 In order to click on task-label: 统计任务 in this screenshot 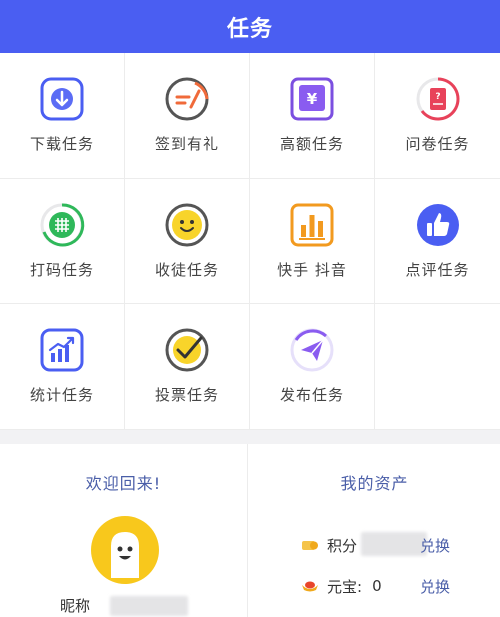, I will do `click(61, 395)`.